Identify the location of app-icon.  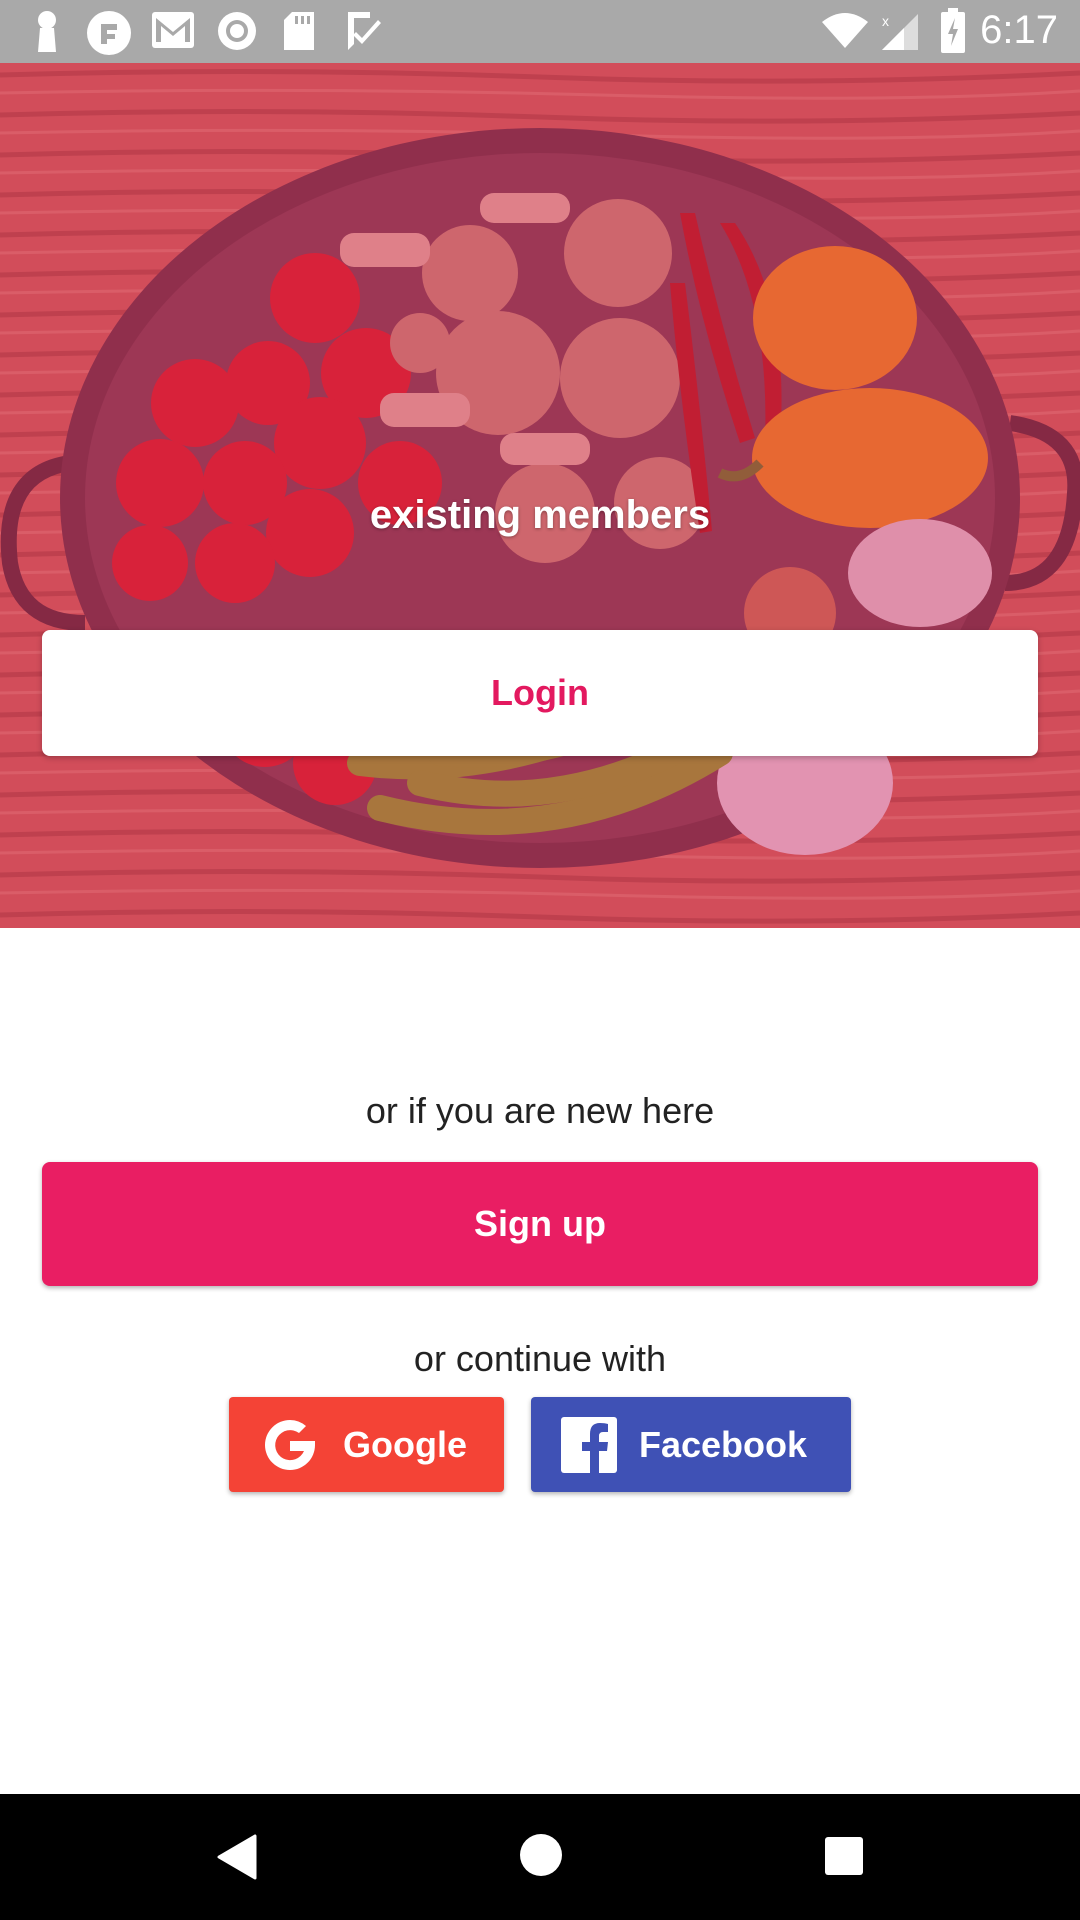
(109, 33).